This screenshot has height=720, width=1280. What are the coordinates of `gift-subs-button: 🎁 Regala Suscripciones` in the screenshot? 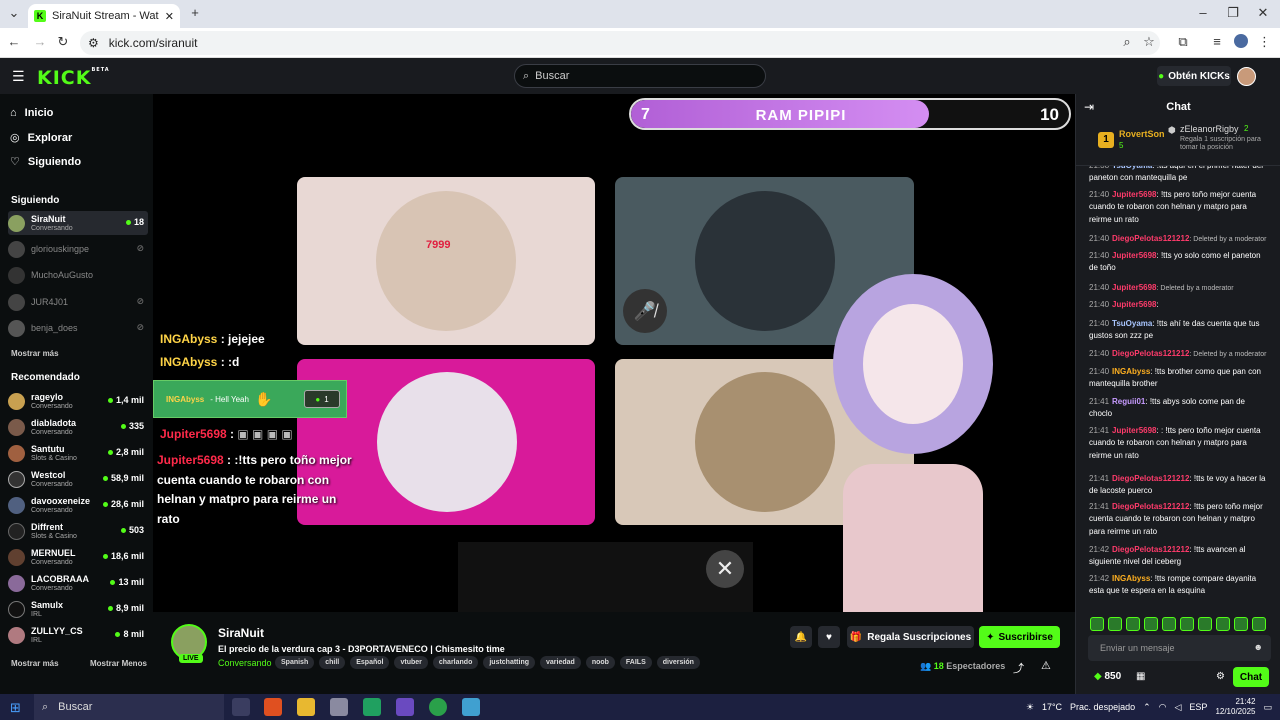 It's located at (910, 637).